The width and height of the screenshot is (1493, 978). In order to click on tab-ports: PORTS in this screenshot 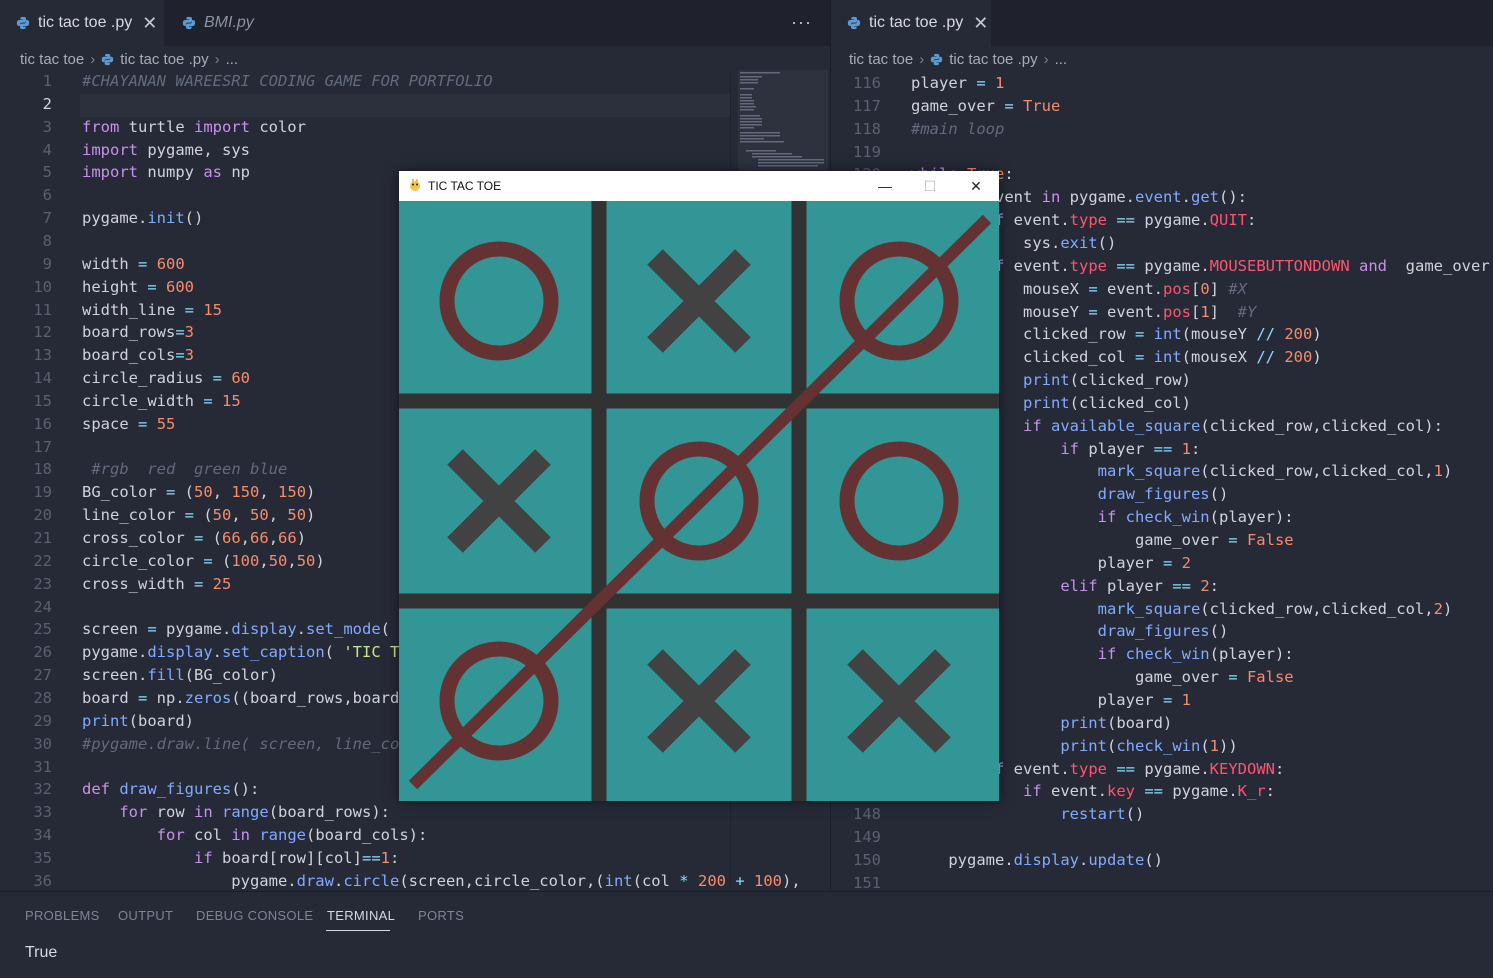, I will do `click(441, 915)`.